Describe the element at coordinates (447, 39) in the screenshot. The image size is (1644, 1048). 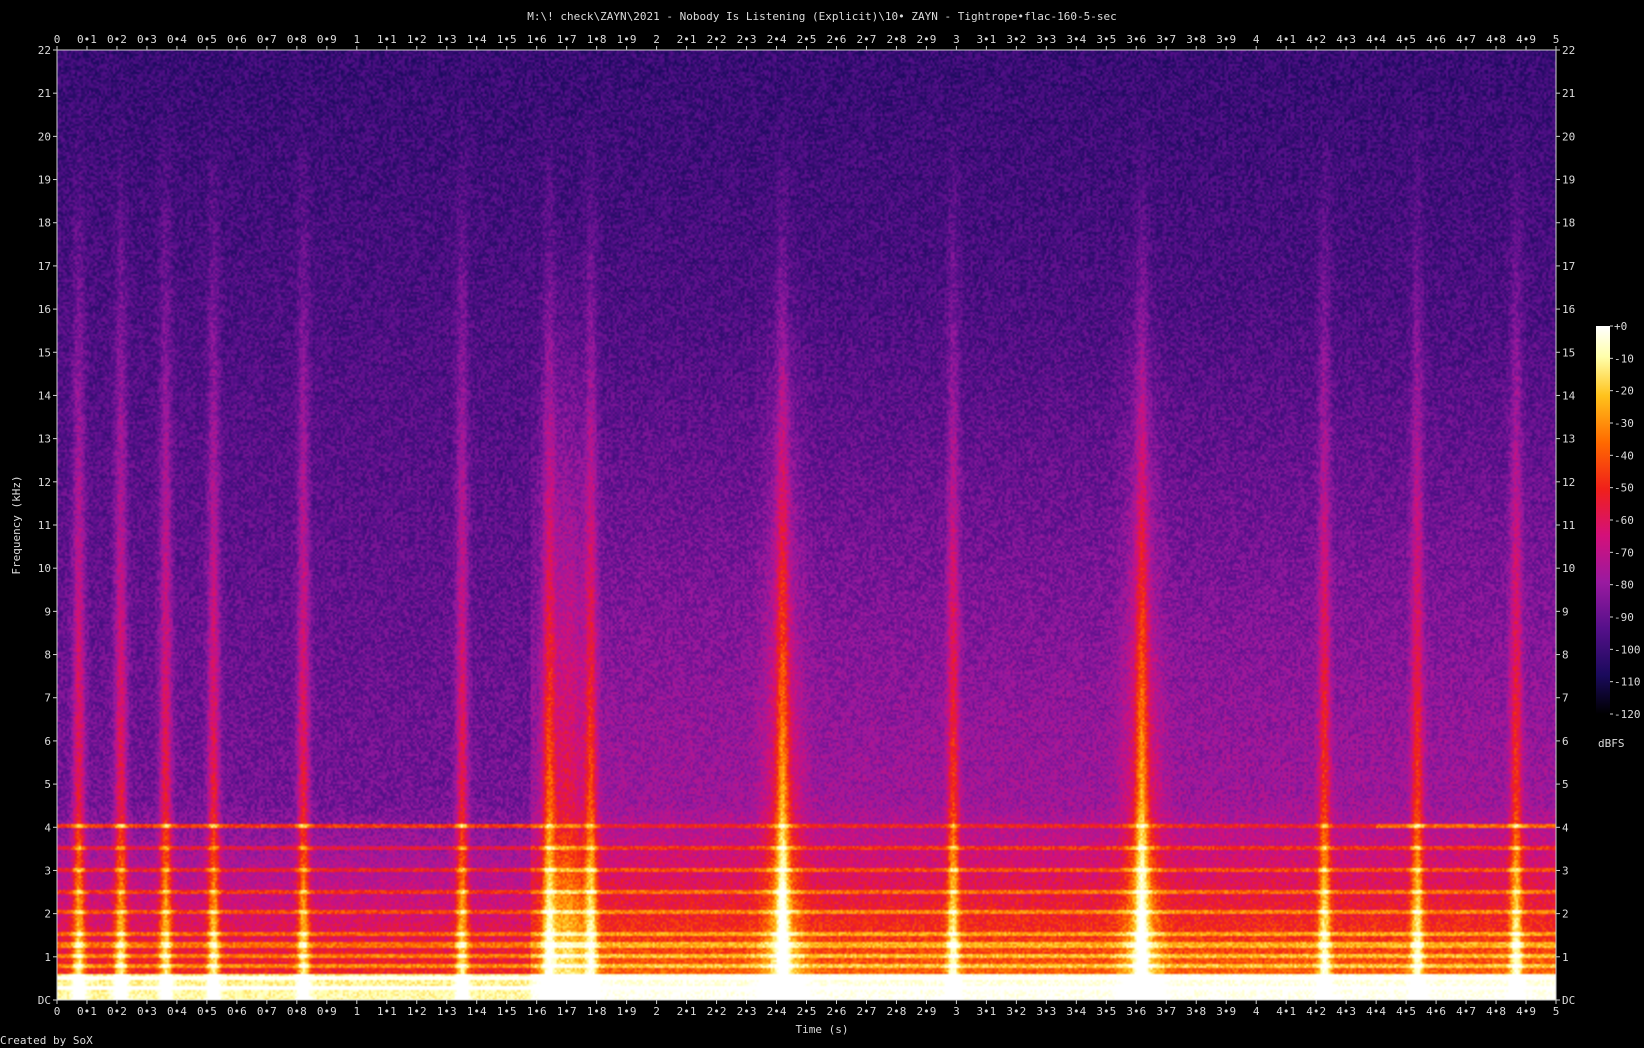
I see `x-tick-label-top: 1•3` at that location.